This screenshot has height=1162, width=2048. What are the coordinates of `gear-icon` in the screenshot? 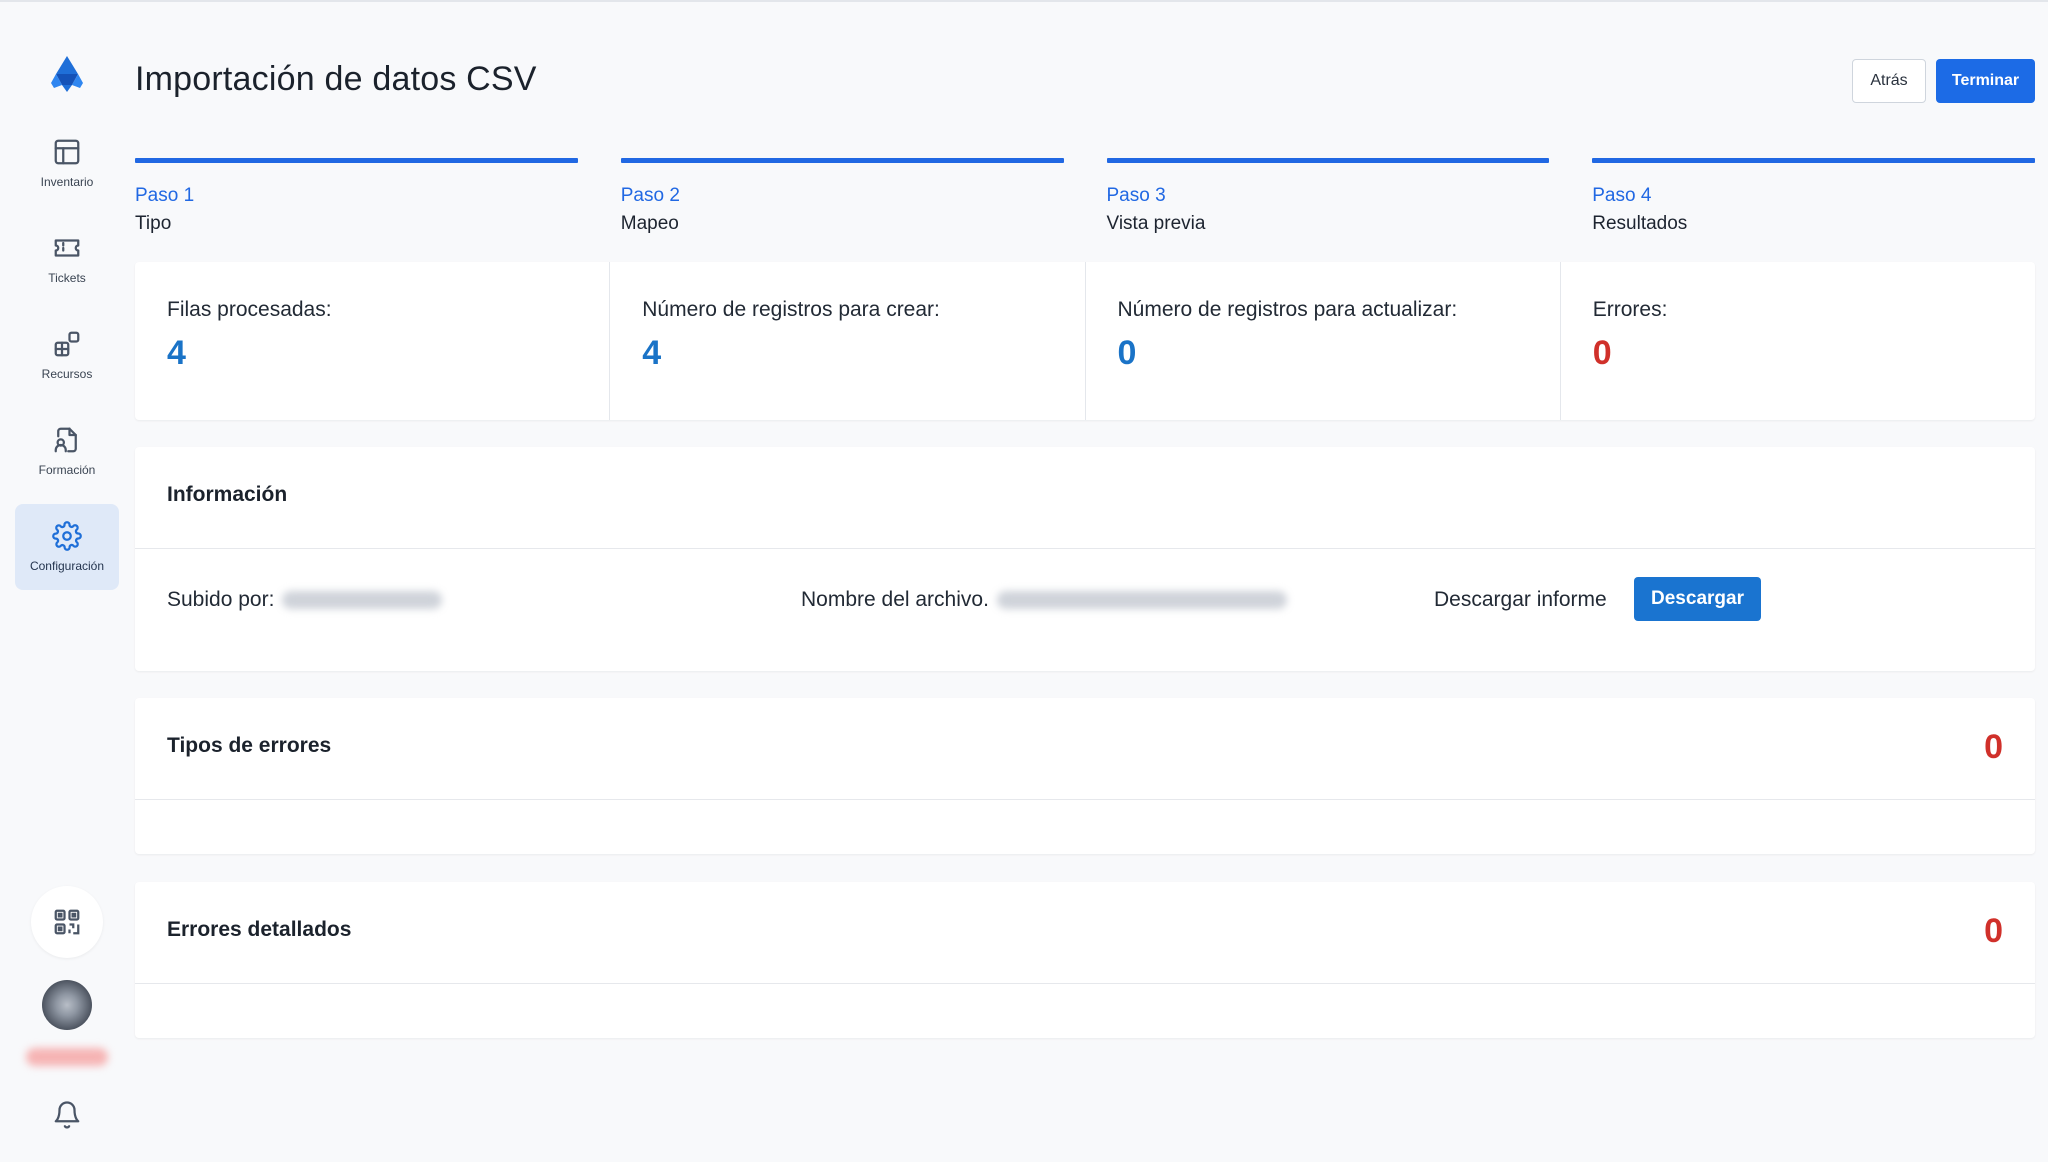 It's located at (67, 536).